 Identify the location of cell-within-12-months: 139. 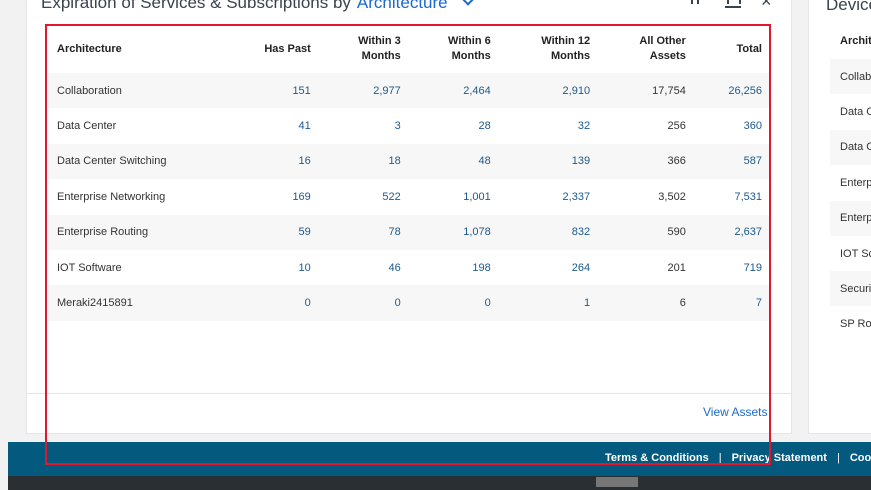
(548, 161).